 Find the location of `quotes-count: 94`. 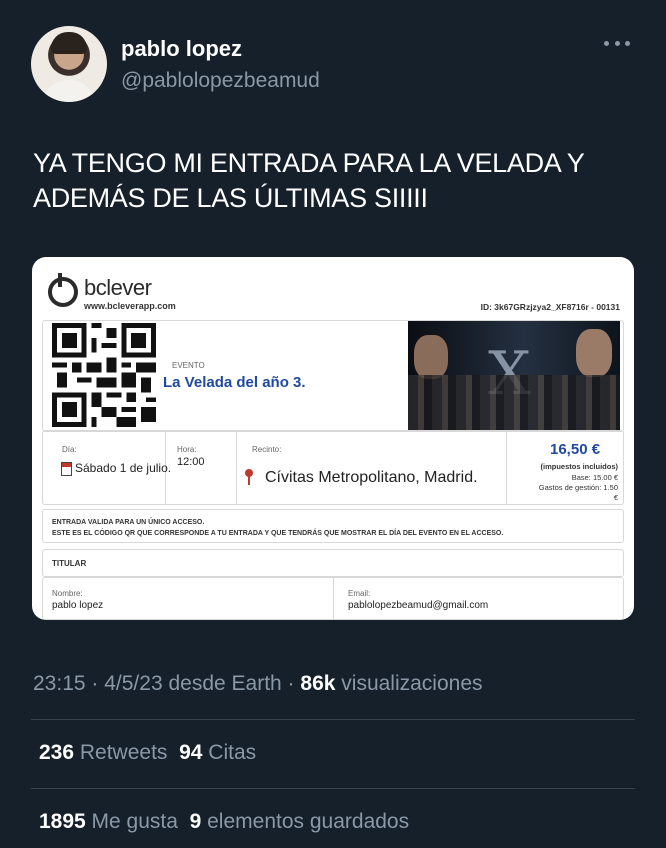

quotes-count: 94 is located at coordinates (191, 752).